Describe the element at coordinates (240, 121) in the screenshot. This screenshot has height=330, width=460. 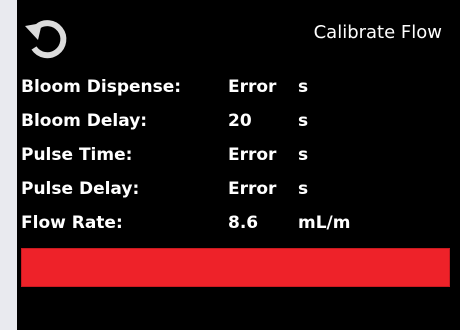
I see `param-value: 20` at that location.